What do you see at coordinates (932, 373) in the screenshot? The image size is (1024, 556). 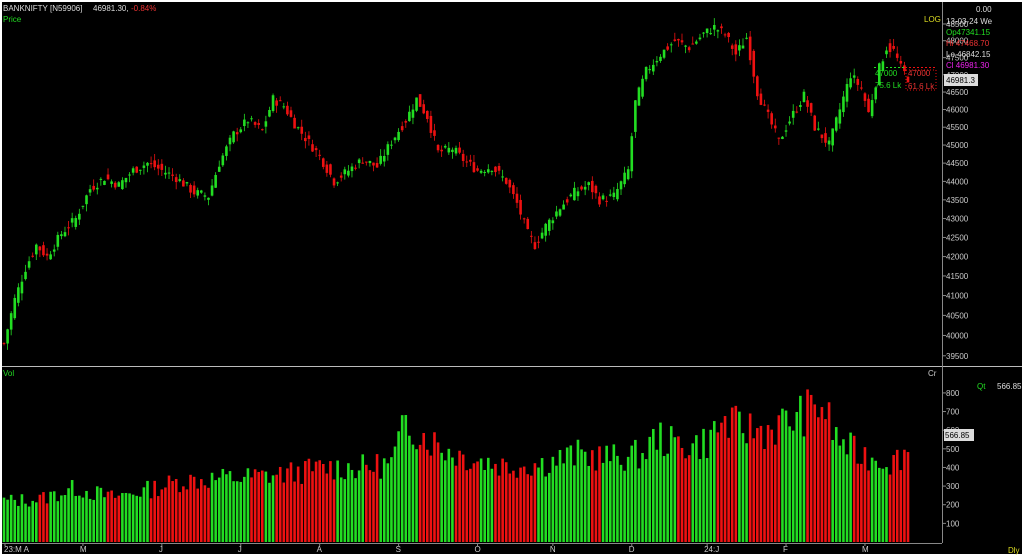 I see `volume-unit: Cr` at bounding box center [932, 373].